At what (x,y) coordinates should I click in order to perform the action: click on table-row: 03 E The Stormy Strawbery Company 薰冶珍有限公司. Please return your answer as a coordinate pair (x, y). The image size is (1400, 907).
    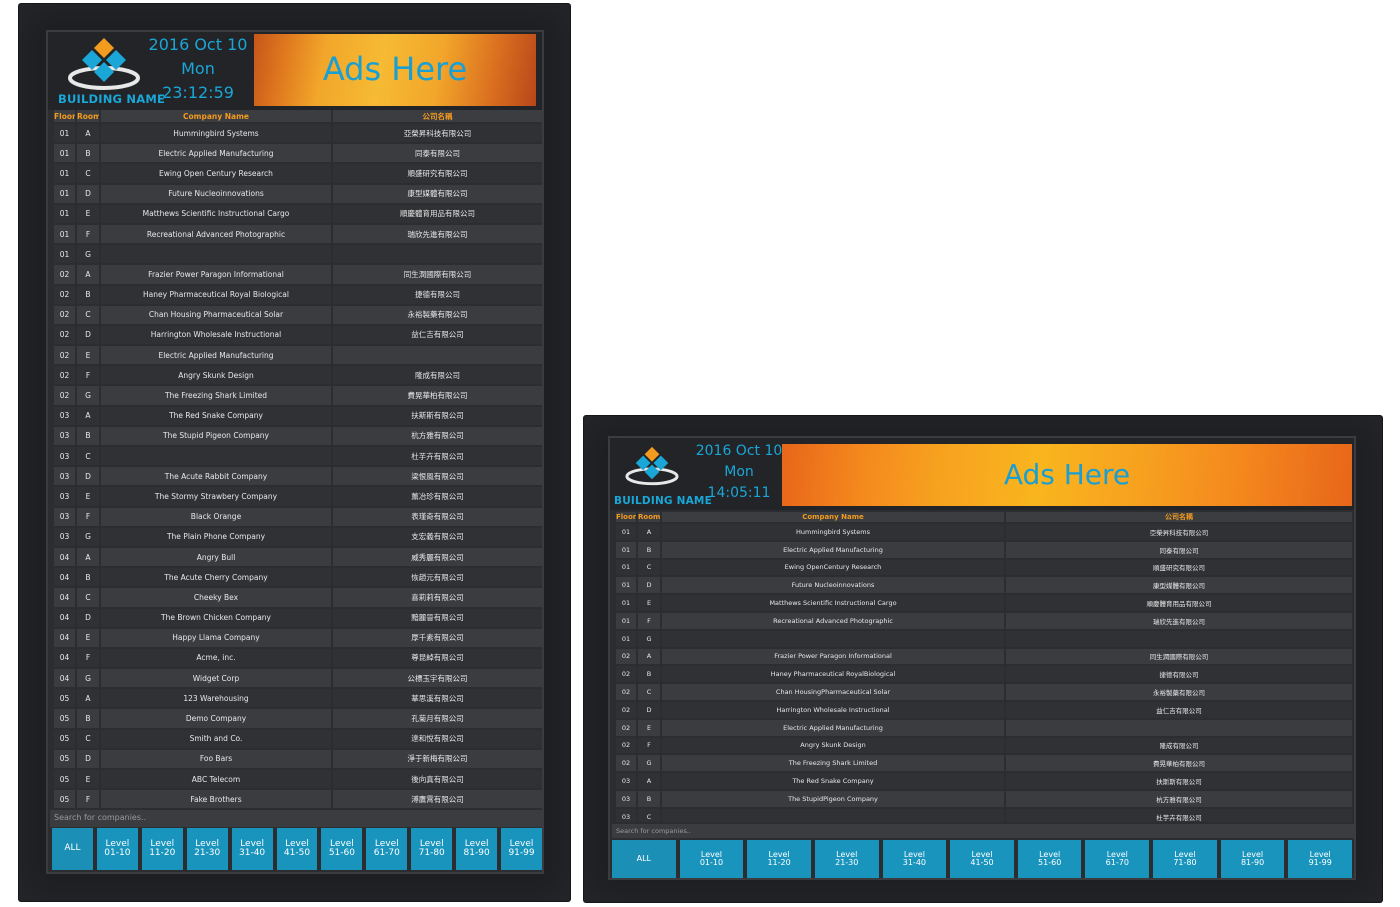
    Looking at the image, I should click on (298, 496).